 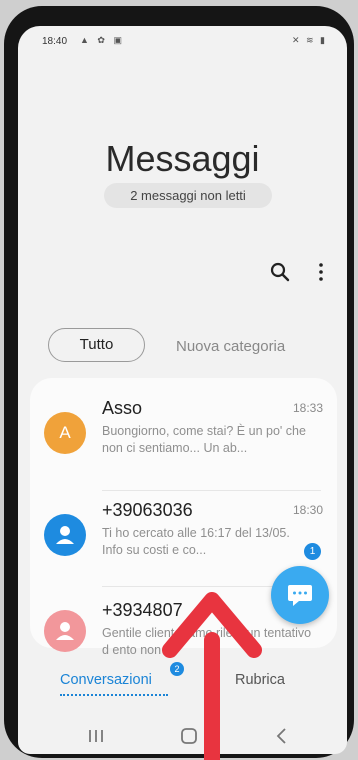 I want to click on page-title: Messaggi, so click(x=182, y=158).